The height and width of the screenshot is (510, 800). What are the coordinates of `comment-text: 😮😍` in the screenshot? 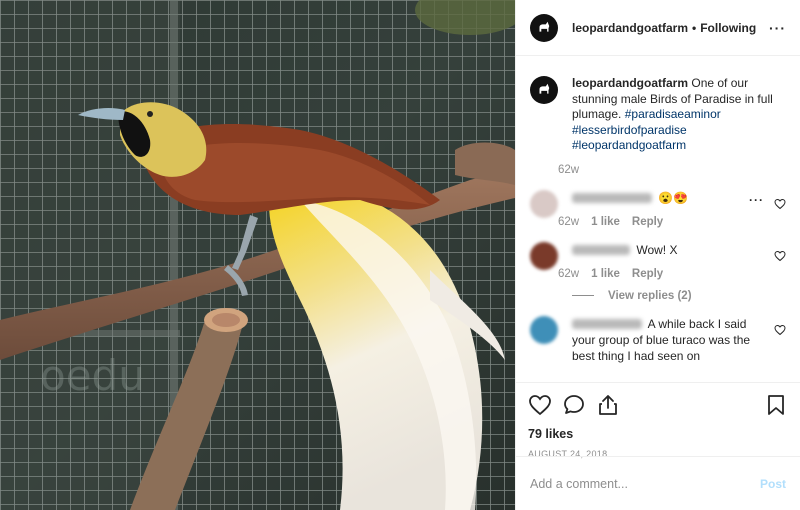 It's located at (673, 197).